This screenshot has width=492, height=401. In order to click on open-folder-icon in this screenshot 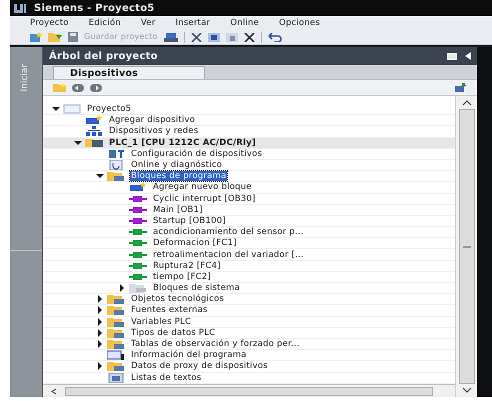, I will do `click(55, 37)`.